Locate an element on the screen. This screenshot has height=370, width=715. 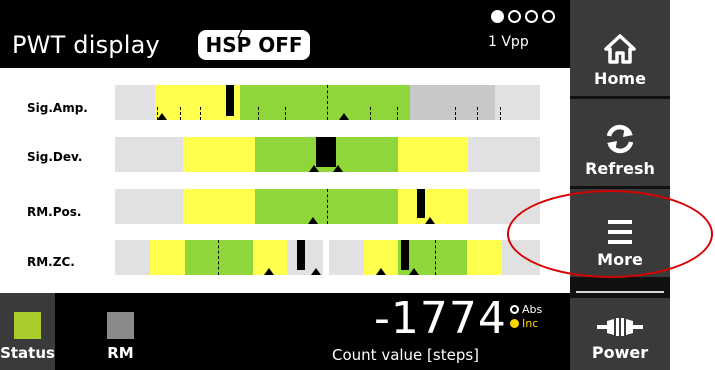
sidebar: Home Refresh More Power is located at coordinates (620, 185).